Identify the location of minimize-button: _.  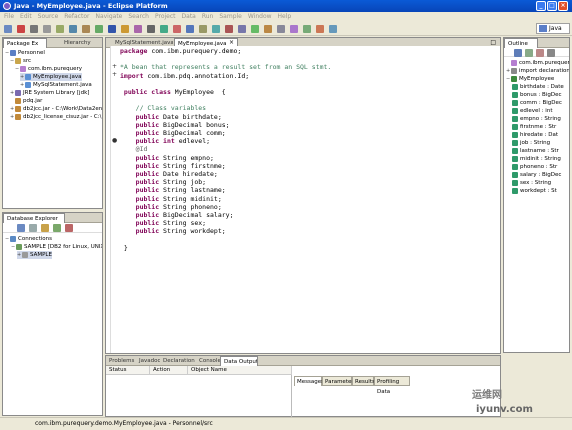
(541, 6).